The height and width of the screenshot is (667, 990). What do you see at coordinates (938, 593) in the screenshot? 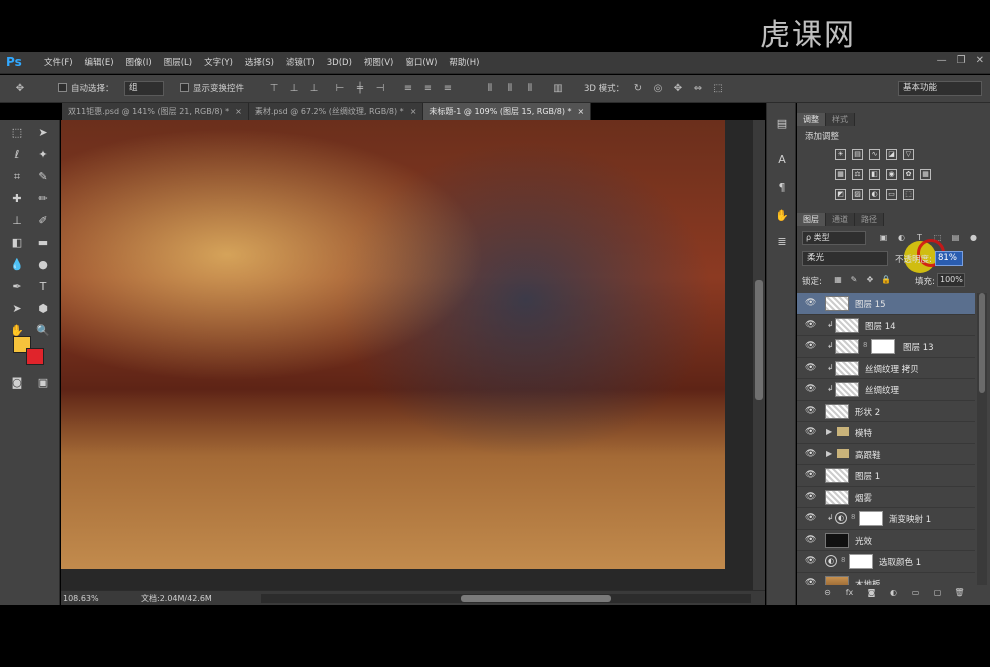
I see `new-layer-icon: ▢` at bounding box center [938, 593].